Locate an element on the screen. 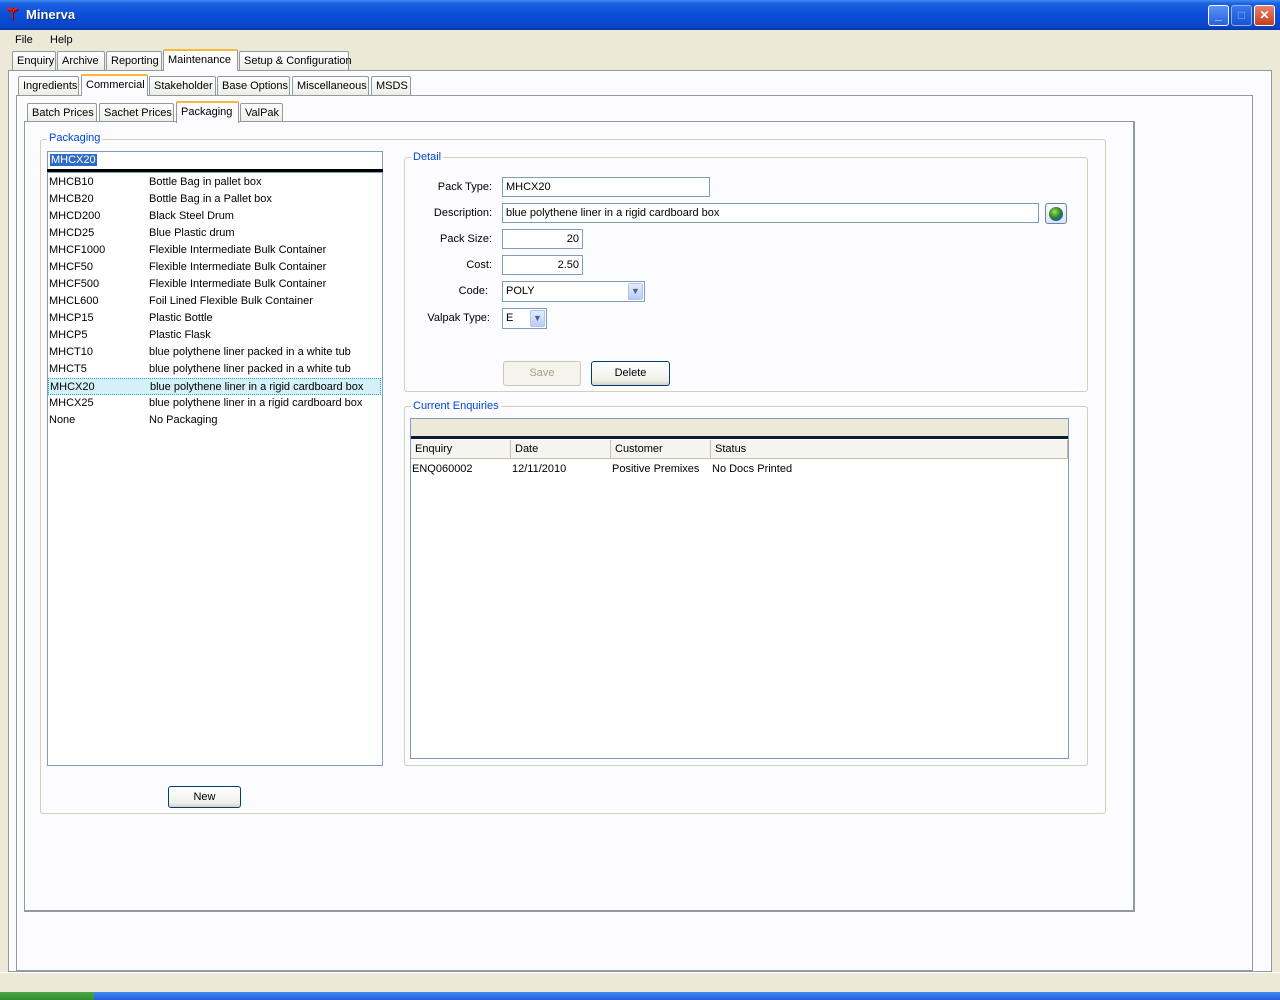 Image resolution: width=1280 pixels, height=1000 pixels. valpak-type-select: E ▼ is located at coordinates (524, 318).